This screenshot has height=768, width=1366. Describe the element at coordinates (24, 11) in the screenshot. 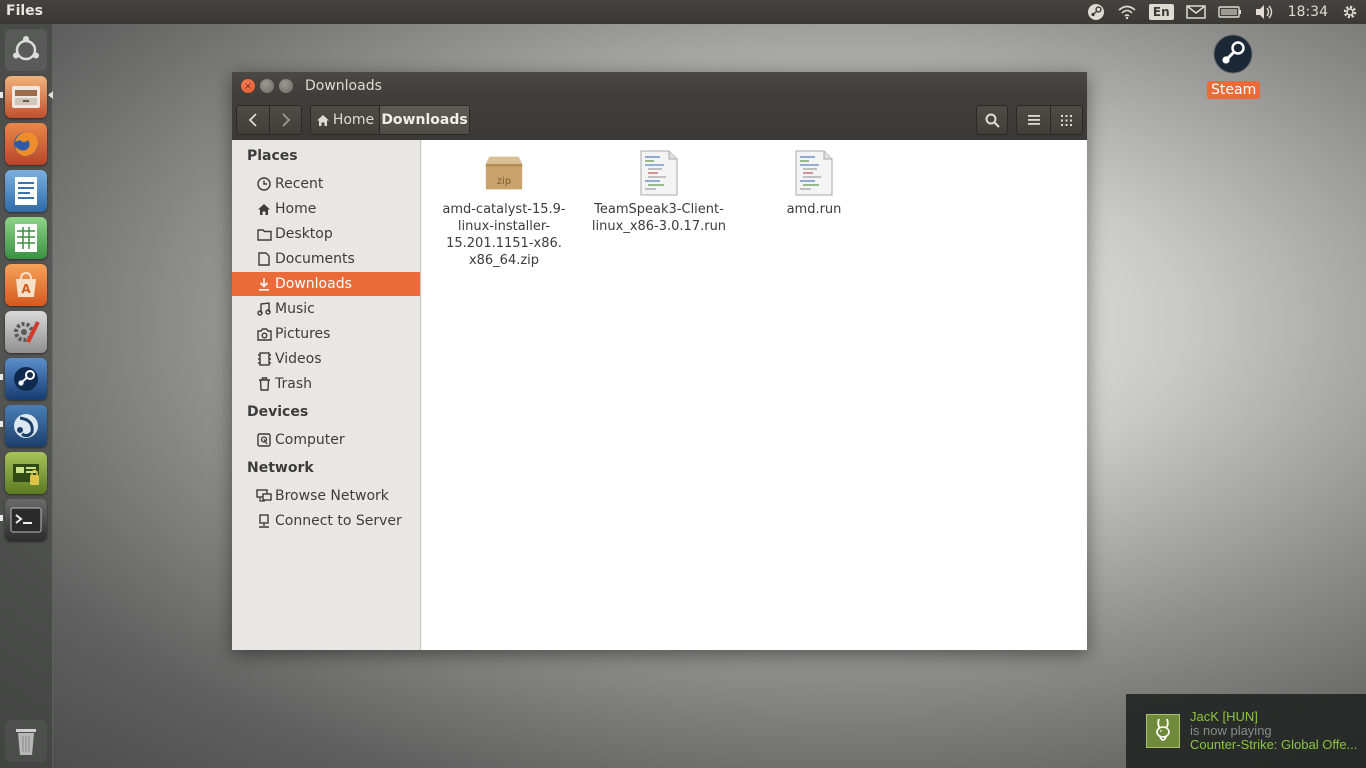

I see `app-name: Files` at that location.